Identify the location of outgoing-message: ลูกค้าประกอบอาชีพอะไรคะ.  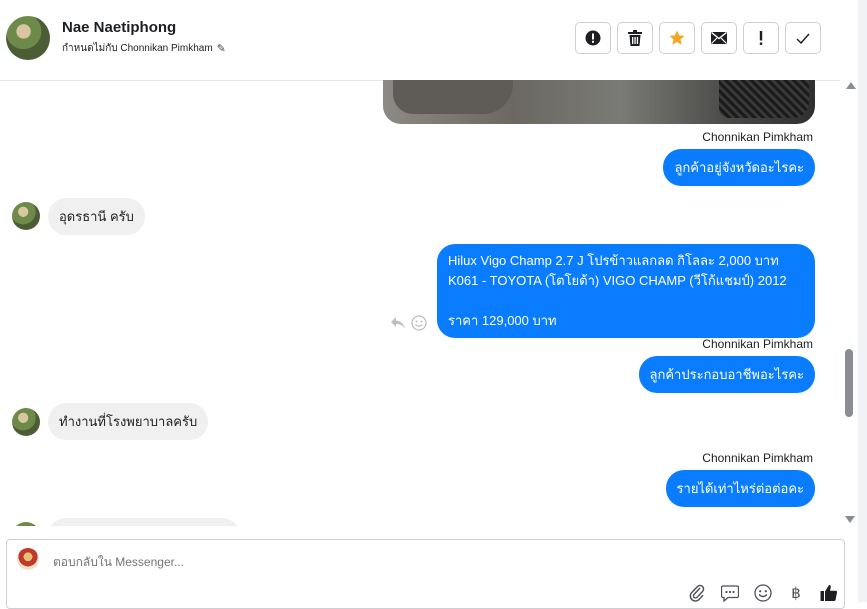
(726, 374).